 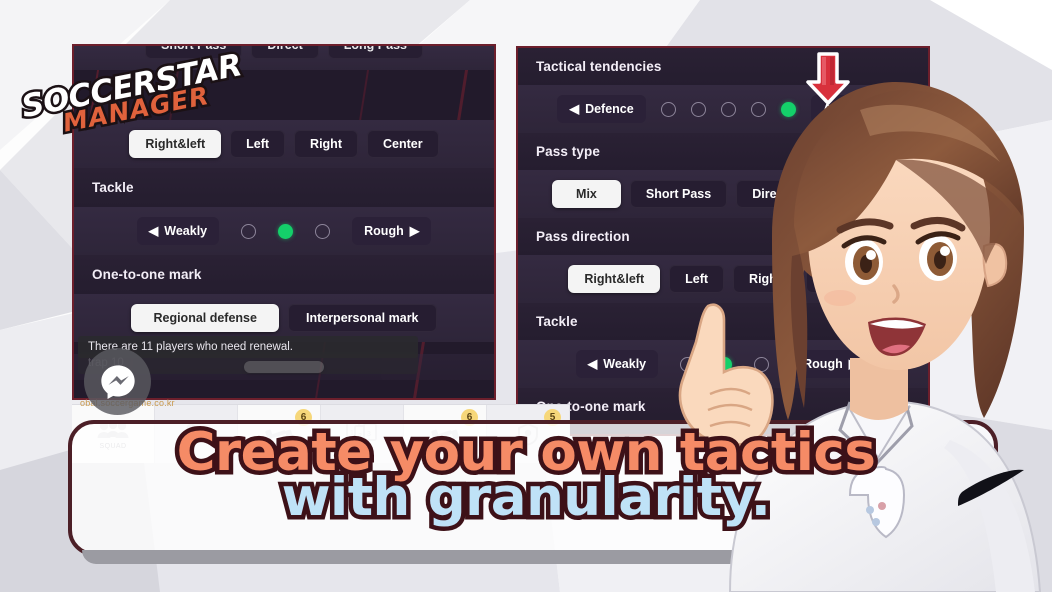 I want to click on messenger-glyph, so click(x=117, y=381).